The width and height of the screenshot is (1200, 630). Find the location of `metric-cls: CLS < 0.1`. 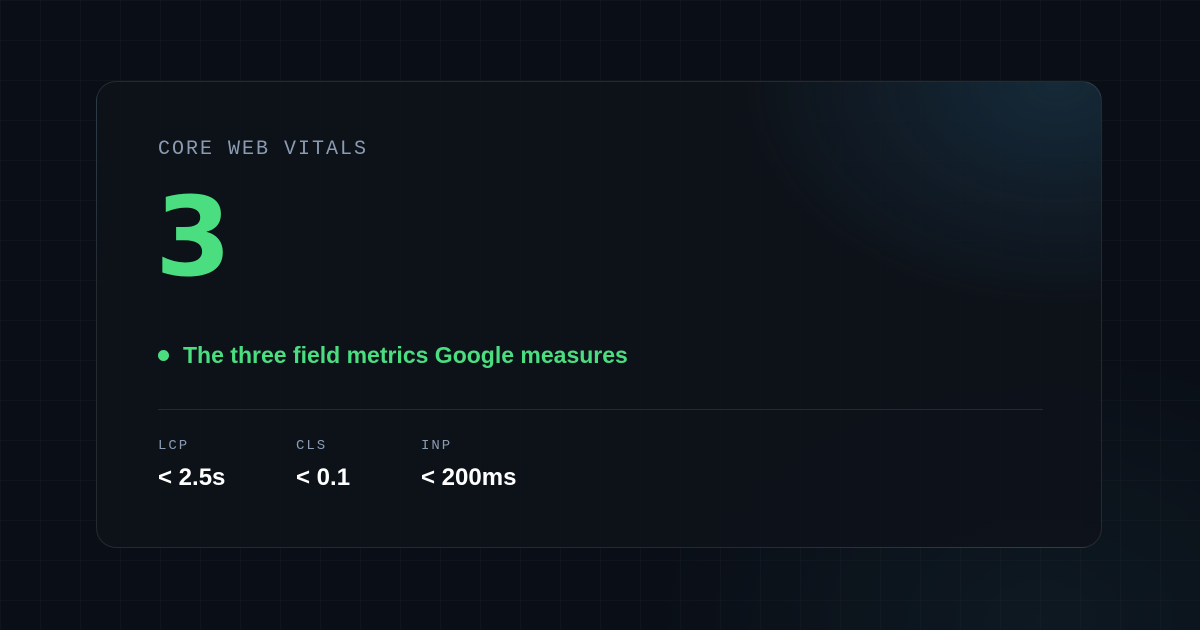

metric-cls: CLS < 0.1 is located at coordinates (323, 465).